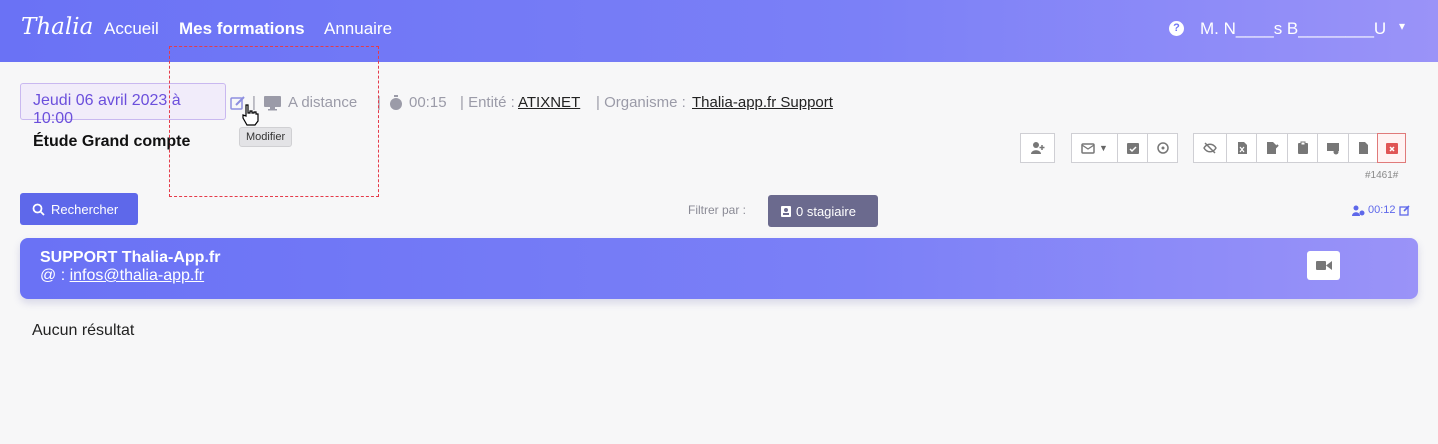 The image size is (1438, 444). I want to click on video-call-button, so click(1323, 265).